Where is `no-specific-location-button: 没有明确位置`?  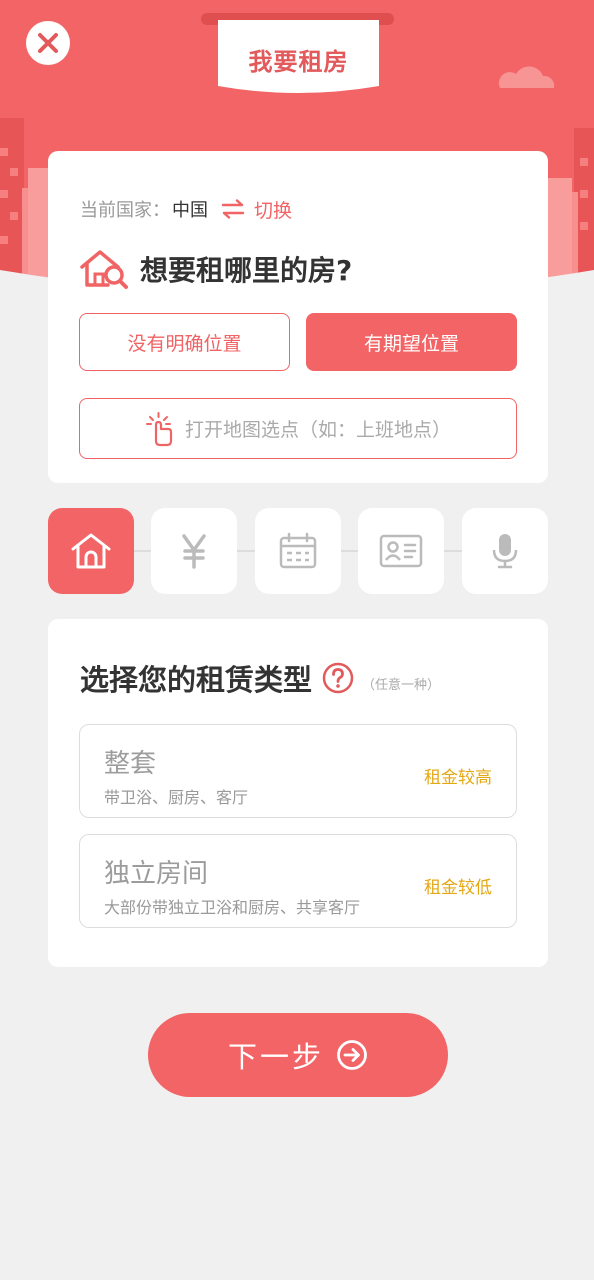 no-specific-location-button: 没有明确位置 is located at coordinates (184, 342).